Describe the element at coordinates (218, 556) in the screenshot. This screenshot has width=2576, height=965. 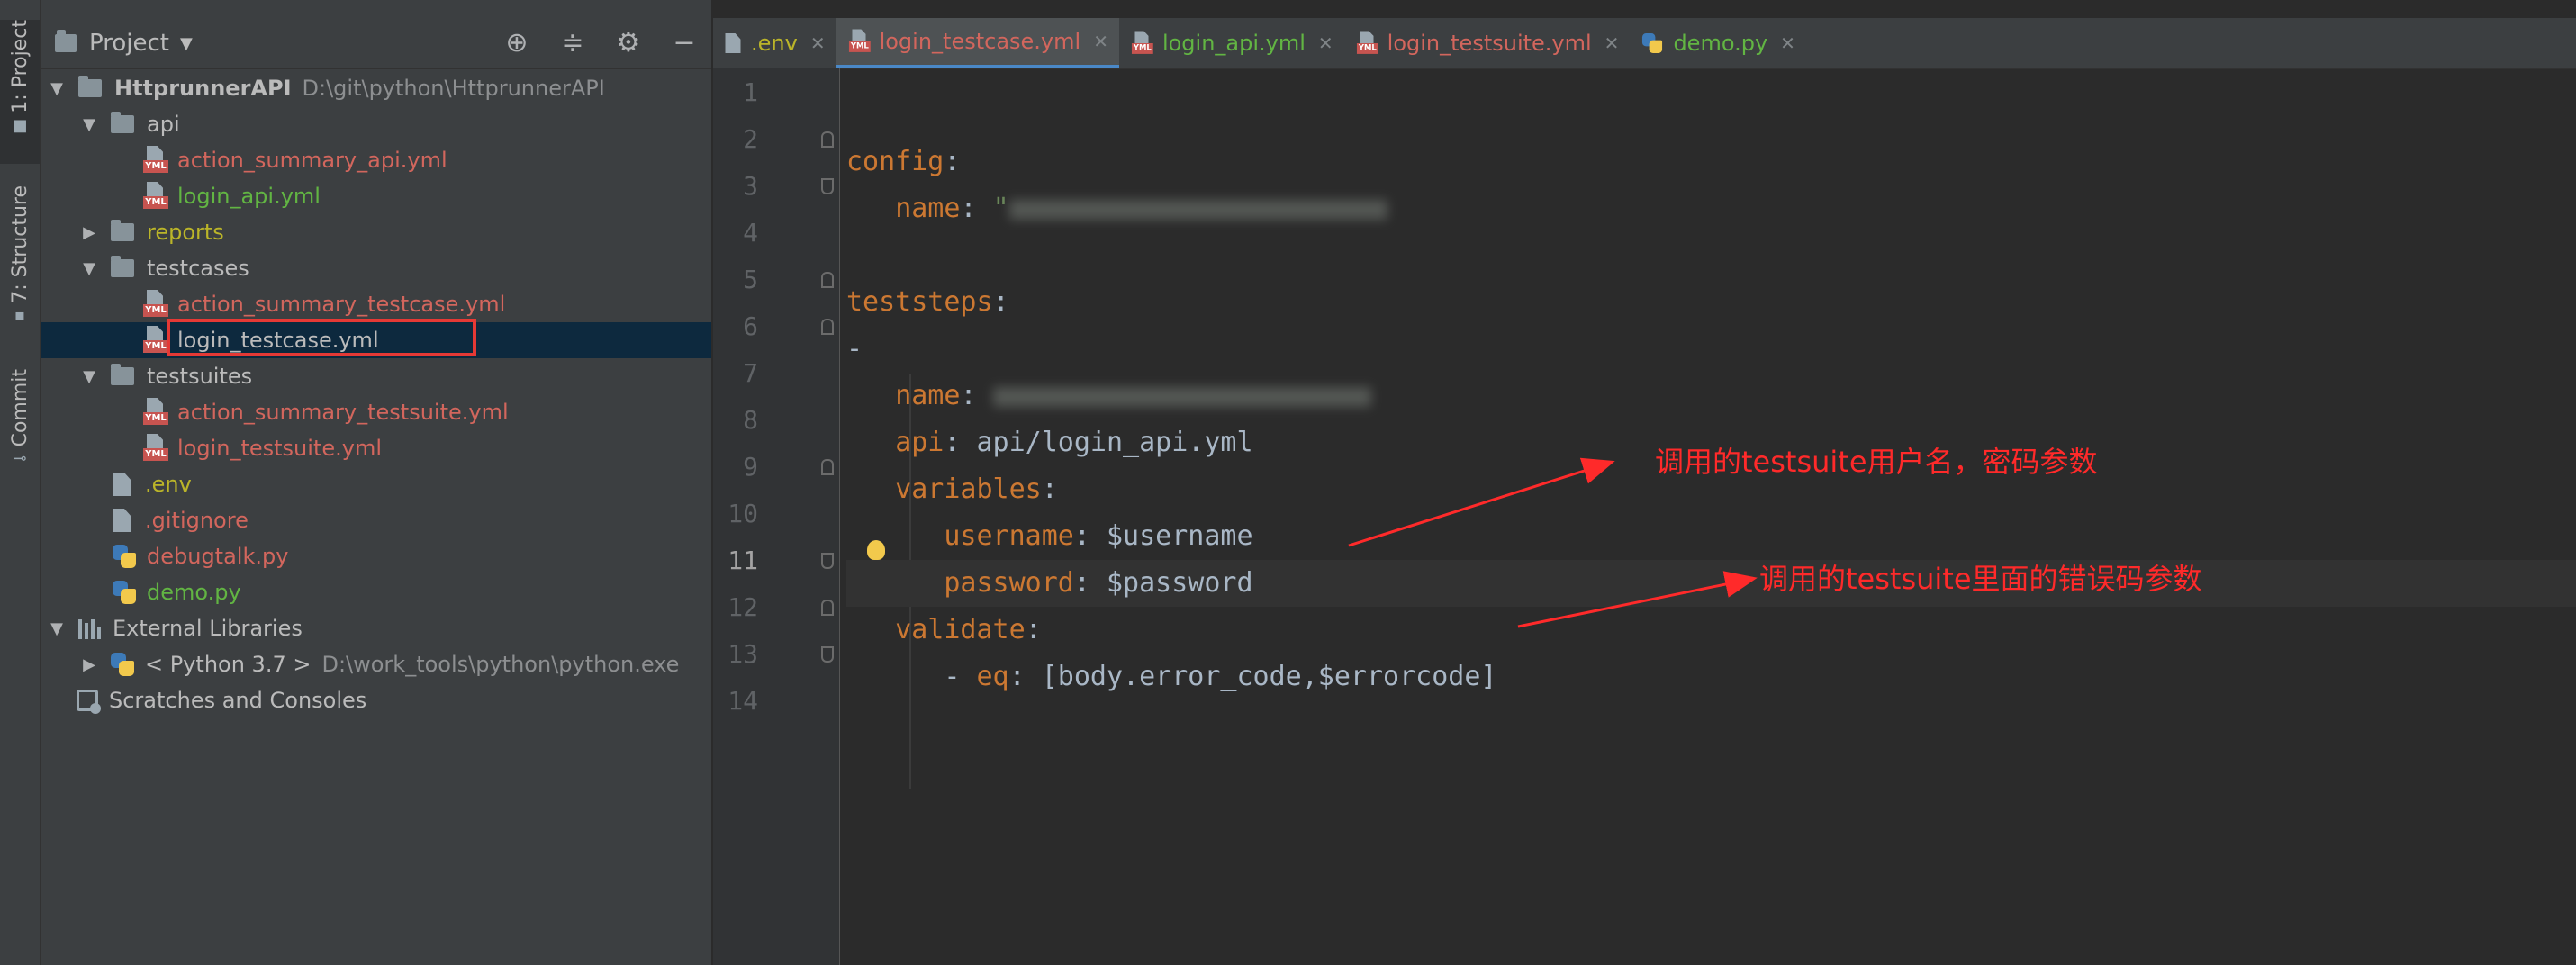
I see `tree-item-label: debugtalk.py` at that location.